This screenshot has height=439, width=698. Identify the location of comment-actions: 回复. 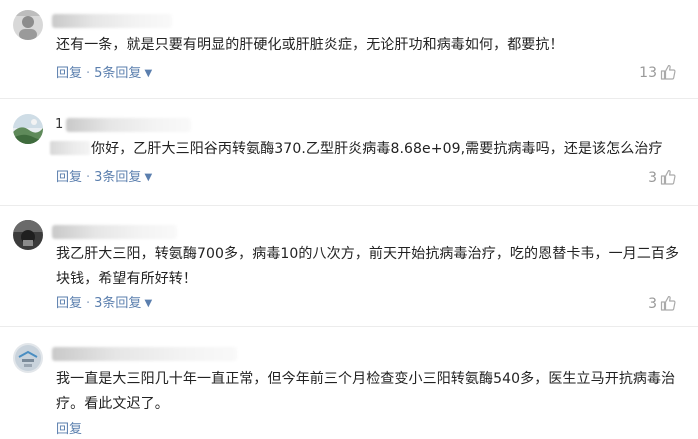
(69, 430).